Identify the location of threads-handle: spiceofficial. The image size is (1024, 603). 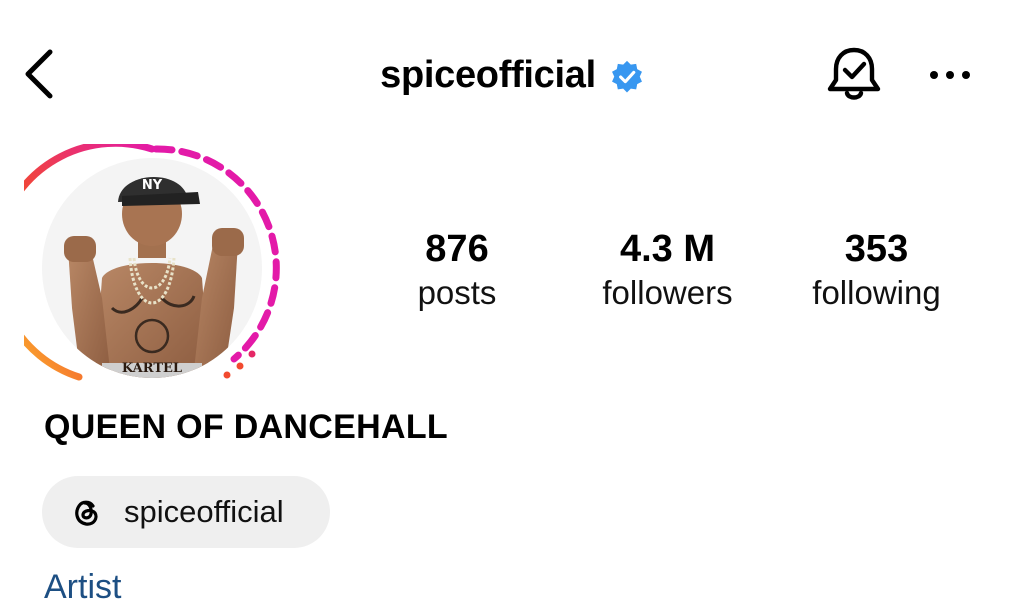
(204, 511).